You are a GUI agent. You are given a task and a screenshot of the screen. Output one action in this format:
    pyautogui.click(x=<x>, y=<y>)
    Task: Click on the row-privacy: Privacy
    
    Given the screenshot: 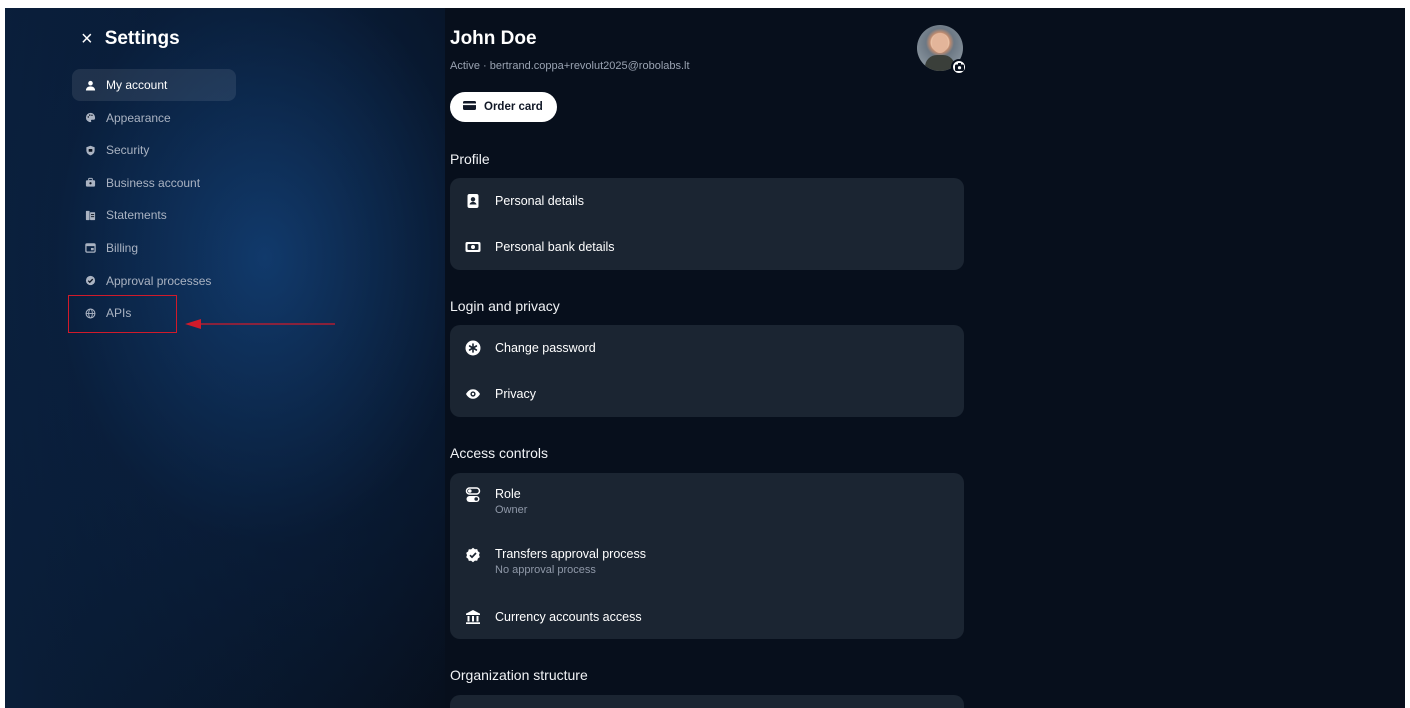 What is the action you would take?
    pyautogui.click(x=707, y=394)
    